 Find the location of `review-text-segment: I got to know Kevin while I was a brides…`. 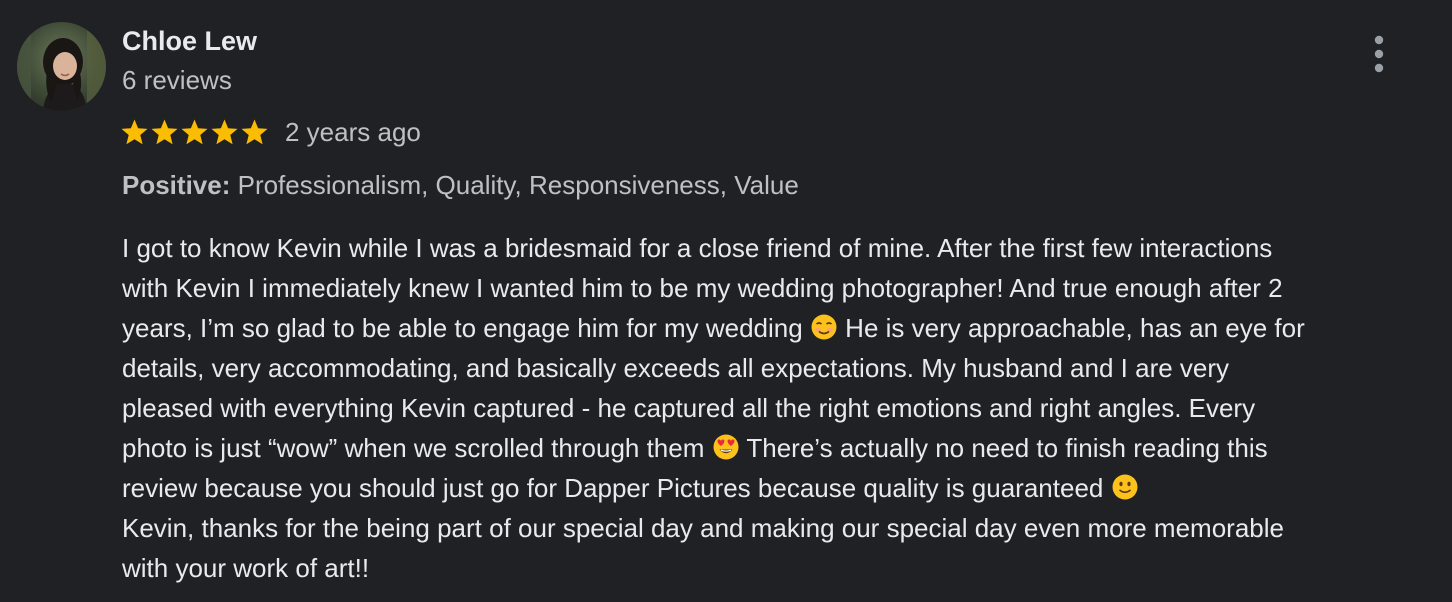

review-text-segment: I got to know Kevin while I was a brides… is located at coordinates (697, 248).